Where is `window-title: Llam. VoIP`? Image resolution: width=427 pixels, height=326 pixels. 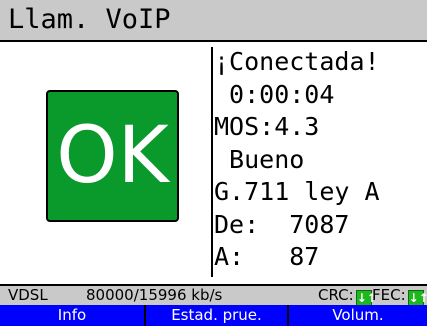 window-title: Llam. VoIP is located at coordinates (89, 19).